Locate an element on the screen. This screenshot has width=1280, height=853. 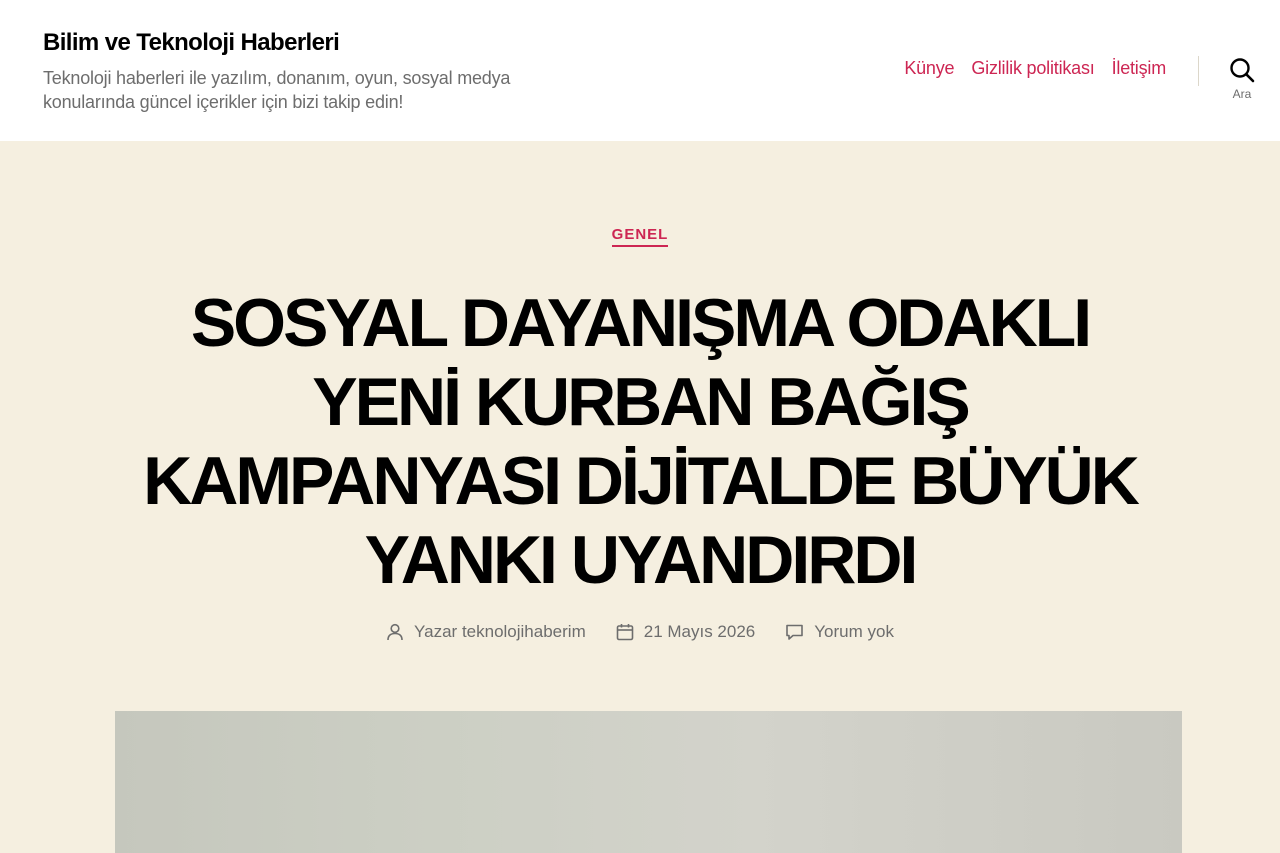
calendar-icon is located at coordinates (625, 632).